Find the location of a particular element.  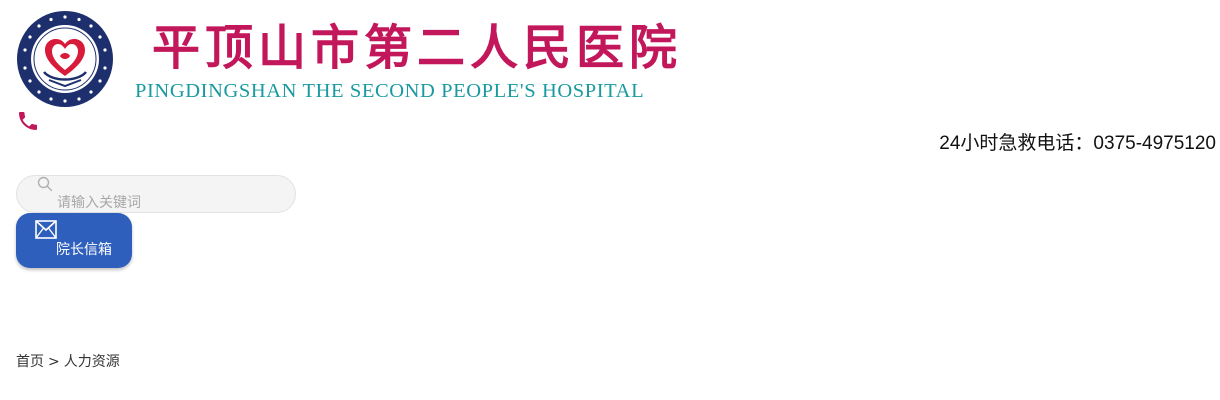

emergency-hotline: 24小时急救电话：0375-4975120 is located at coordinates (1077, 143).